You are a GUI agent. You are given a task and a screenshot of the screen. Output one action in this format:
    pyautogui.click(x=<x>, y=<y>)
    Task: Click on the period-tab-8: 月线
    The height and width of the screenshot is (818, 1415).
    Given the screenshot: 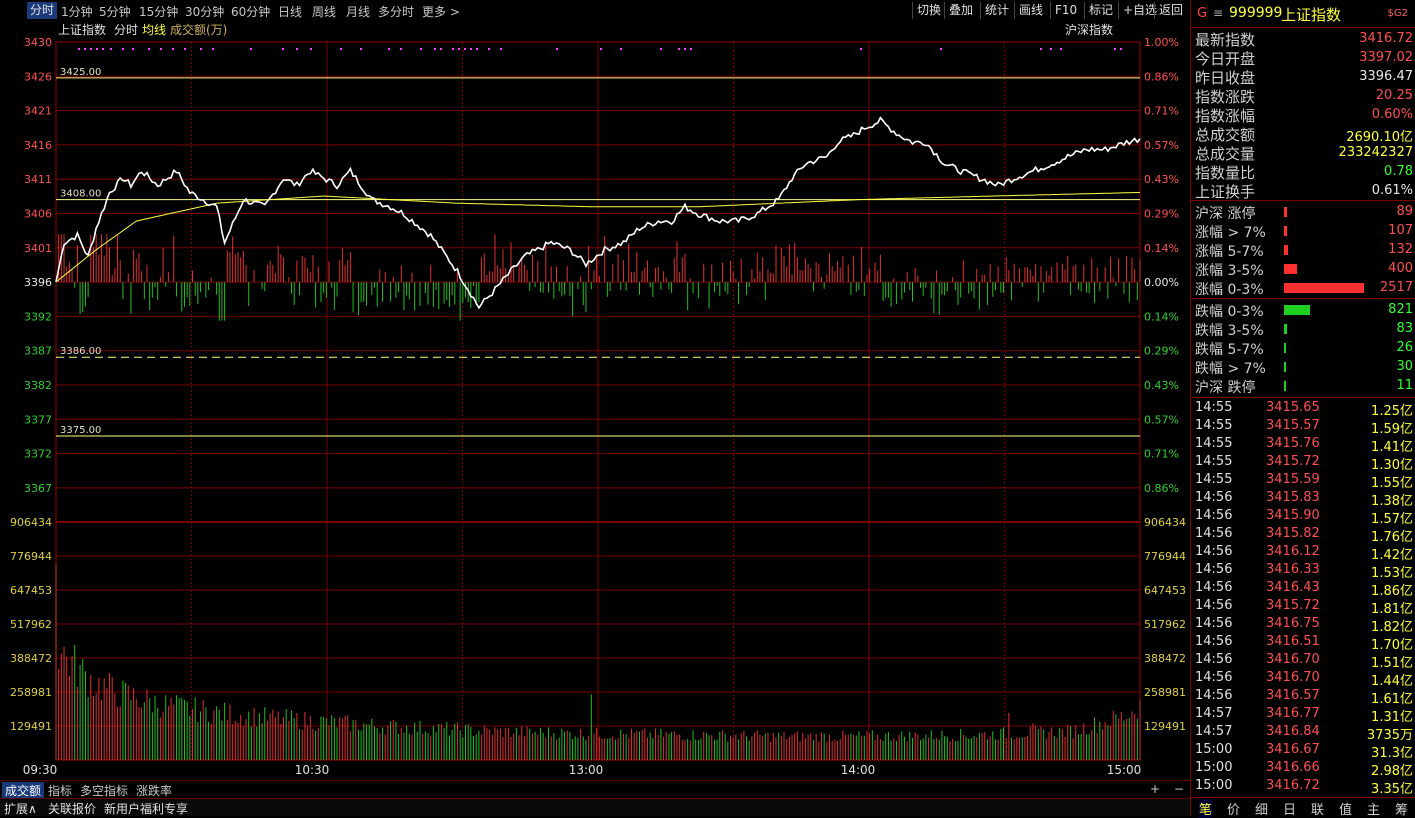 What is the action you would take?
    pyautogui.click(x=358, y=11)
    